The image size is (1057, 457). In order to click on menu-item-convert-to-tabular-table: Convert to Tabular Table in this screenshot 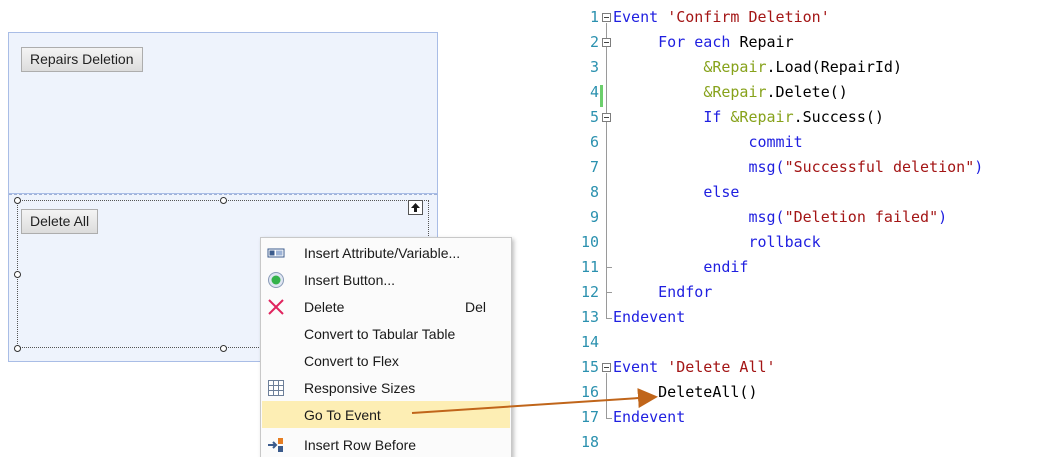, I will do `click(386, 333)`.